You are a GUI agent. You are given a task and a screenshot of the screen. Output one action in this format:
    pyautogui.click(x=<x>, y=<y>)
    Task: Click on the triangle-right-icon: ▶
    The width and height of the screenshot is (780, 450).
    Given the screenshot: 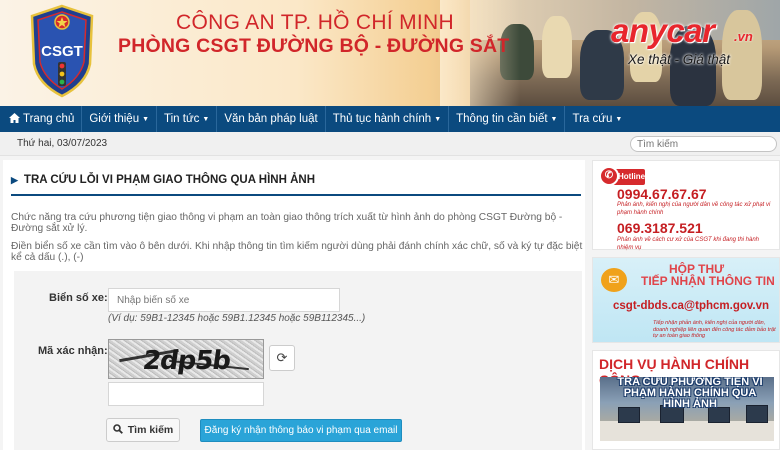 What is the action you would take?
    pyautogui.click(x=14, y=180)
    